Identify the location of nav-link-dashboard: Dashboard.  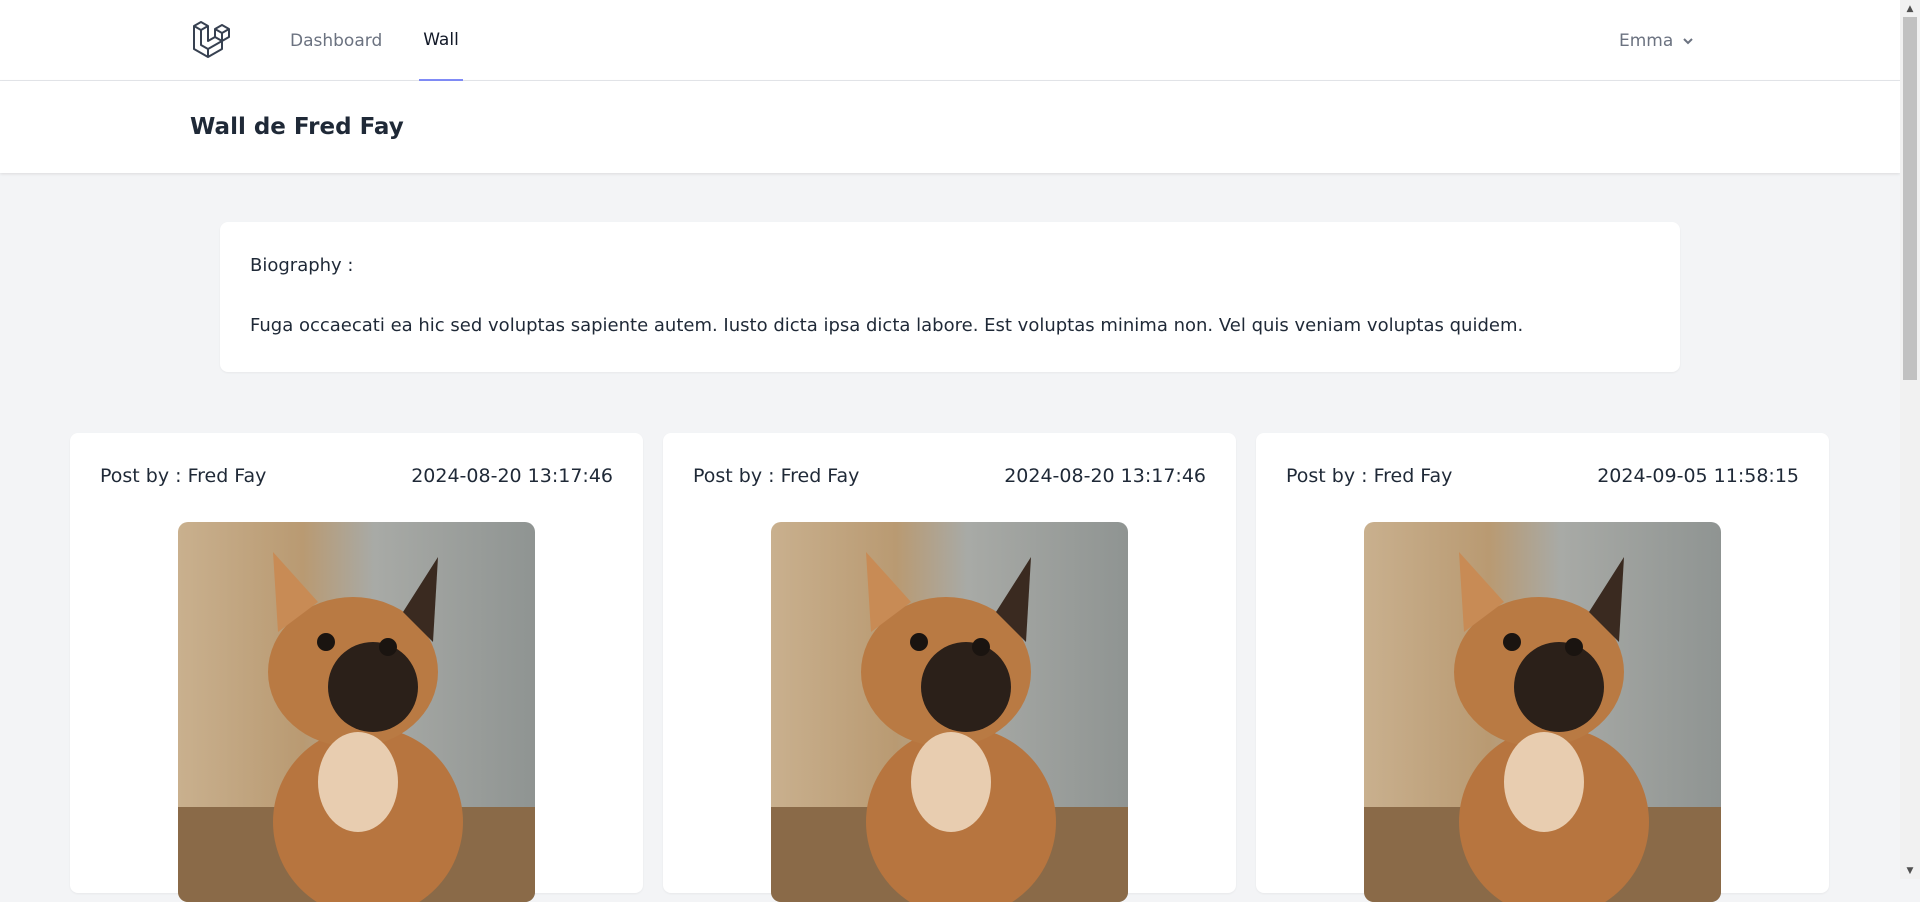
(336, 40).